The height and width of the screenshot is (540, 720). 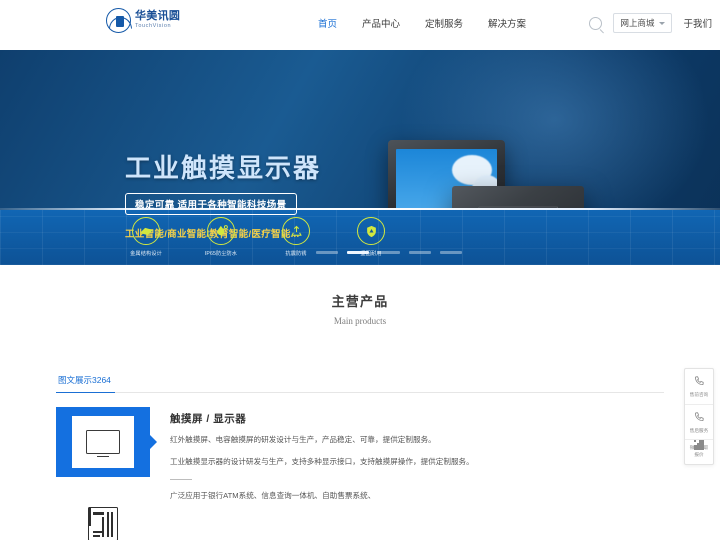 I want to click on site-logo: 华美讯圆 TouchVision, so click(x=143, y=20).